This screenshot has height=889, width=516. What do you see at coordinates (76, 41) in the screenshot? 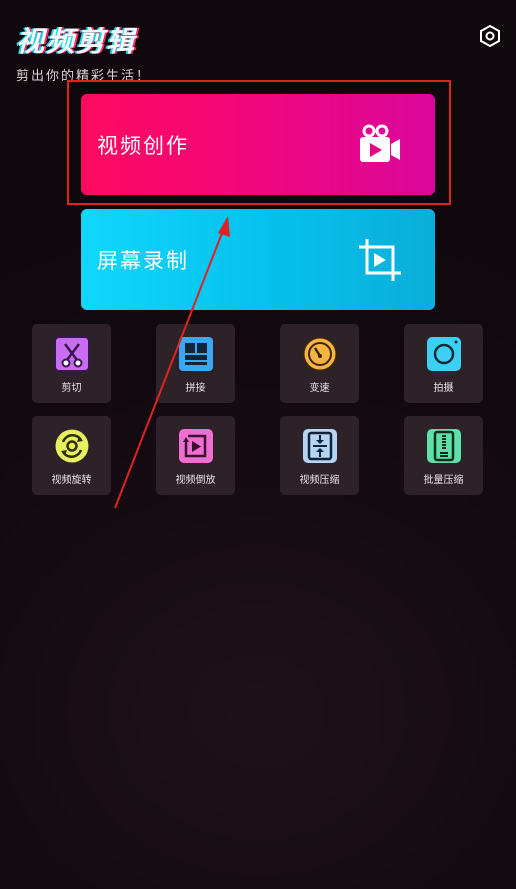
I see `app-title: 视频剪辑` at bounding box center [76, 41].